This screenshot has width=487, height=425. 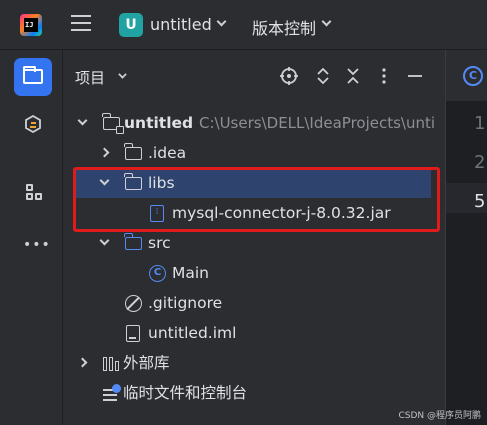 I want to click on structure-icon, so click(x=34, y=192).